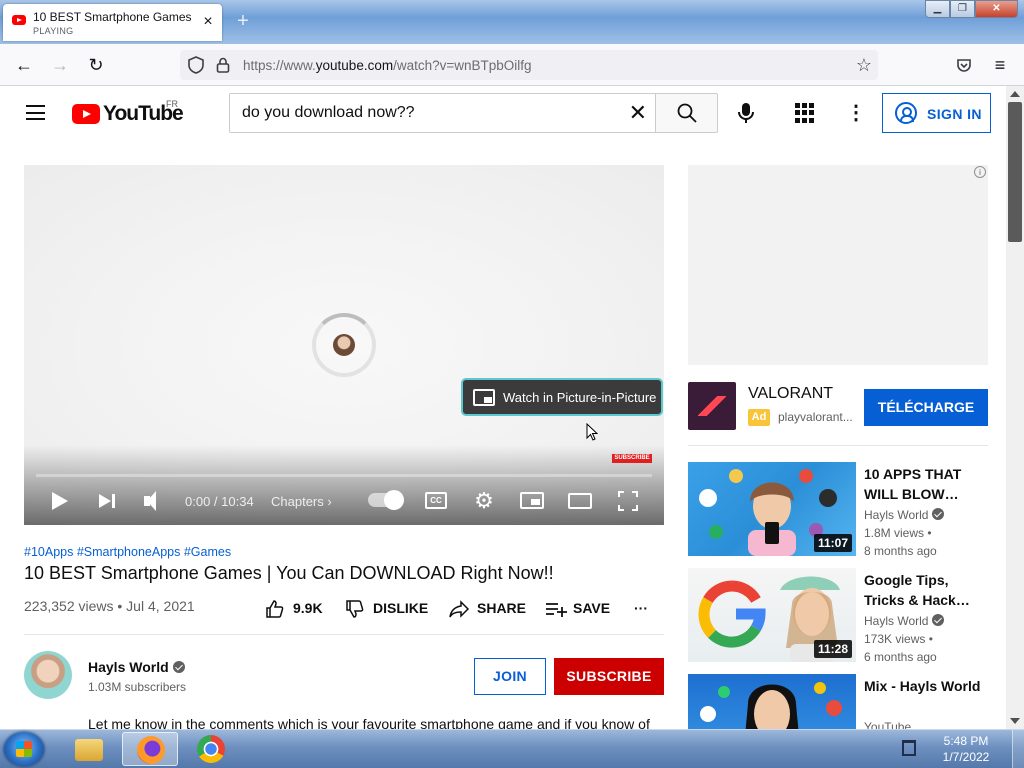 The height and width of the screenshot is (768, 1024). I want to click on pocket-icon, so click(964, 65).